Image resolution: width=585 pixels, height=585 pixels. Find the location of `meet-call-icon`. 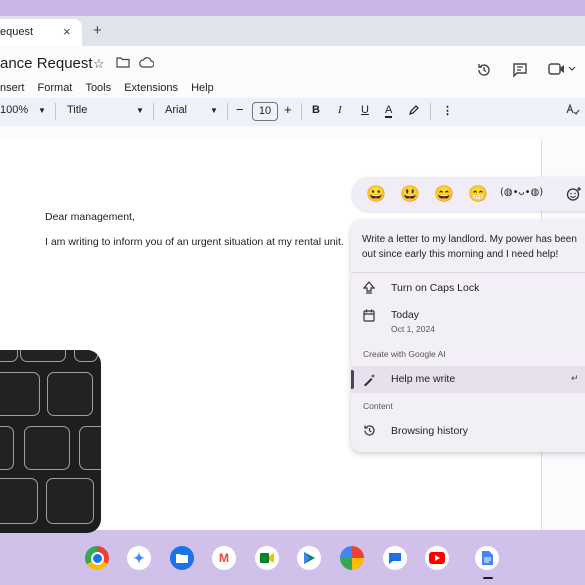

meet-call-icon is located at coordinates (563, 71).